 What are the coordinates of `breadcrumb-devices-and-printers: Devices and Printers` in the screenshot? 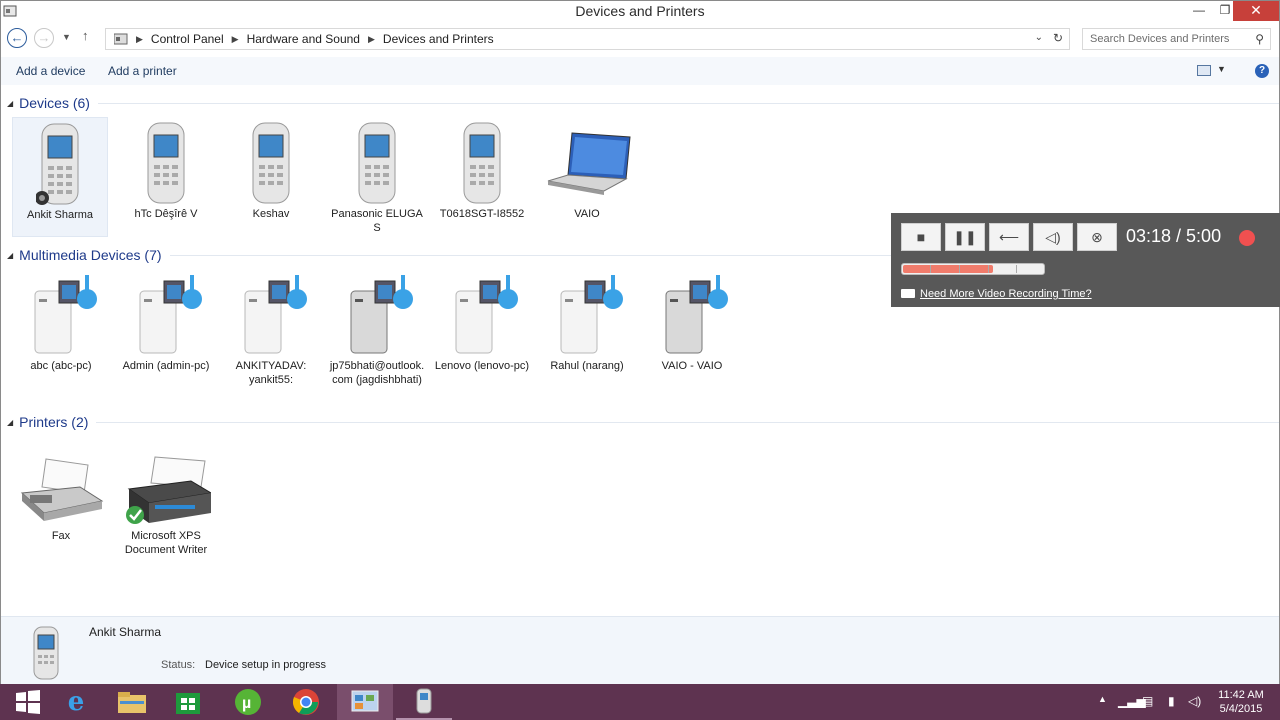 It's located at (438, 39).